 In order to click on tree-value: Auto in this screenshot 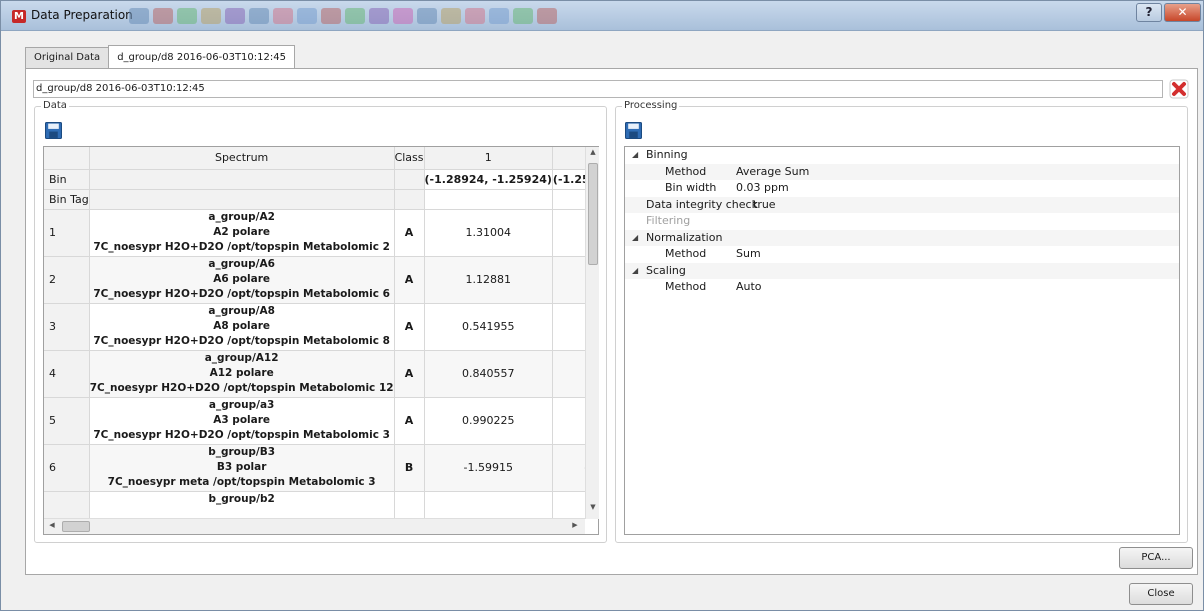, I will do `click(749, 286)`.